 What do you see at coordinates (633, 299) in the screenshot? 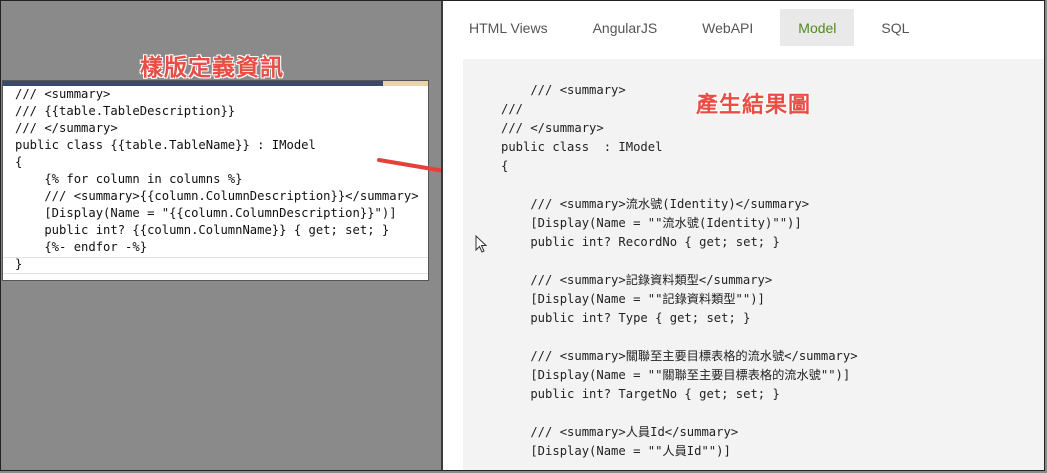
I see `output-code-line: [Display(Name = ""記錄資料類型"")]` at bounding box center [633, 299].